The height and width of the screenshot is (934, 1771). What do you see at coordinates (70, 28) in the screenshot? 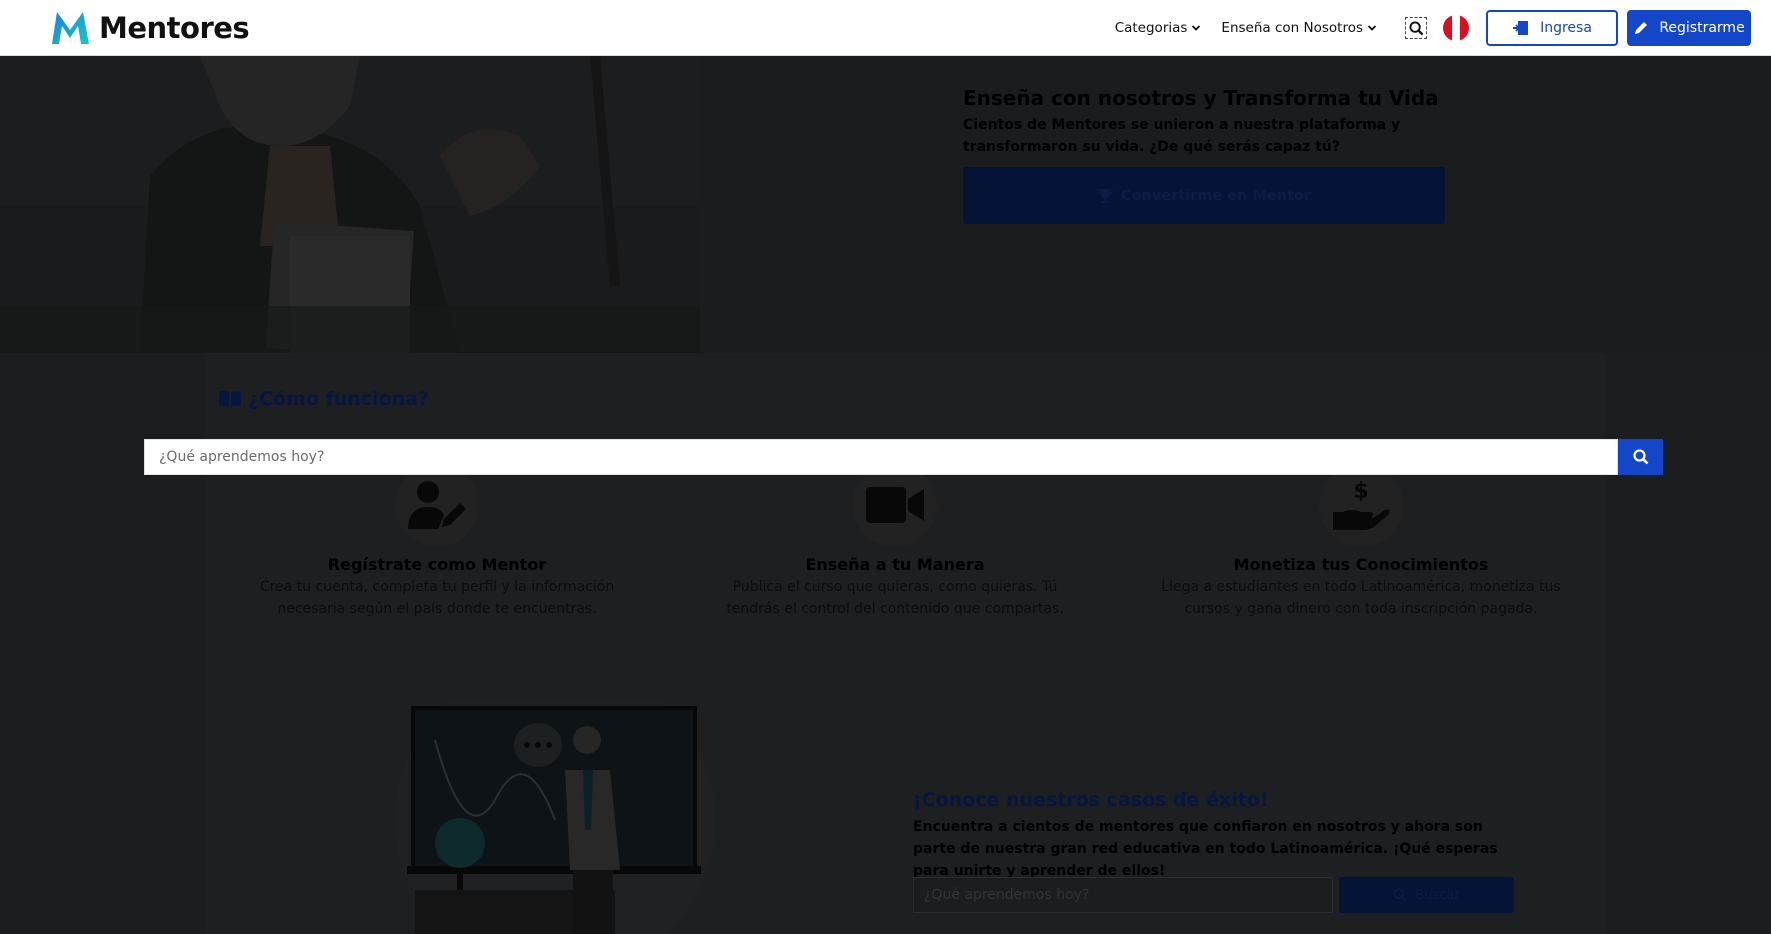
I see `mentores-logo-icon` at bounding box center [70, 28].